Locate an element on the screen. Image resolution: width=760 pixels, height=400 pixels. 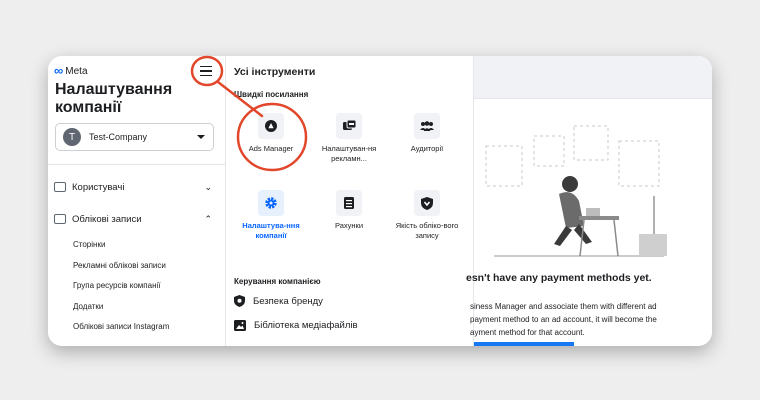
sidebar-subitem-ad-accounts: Рекламні облікові записи is located at coordinates (119, 265).